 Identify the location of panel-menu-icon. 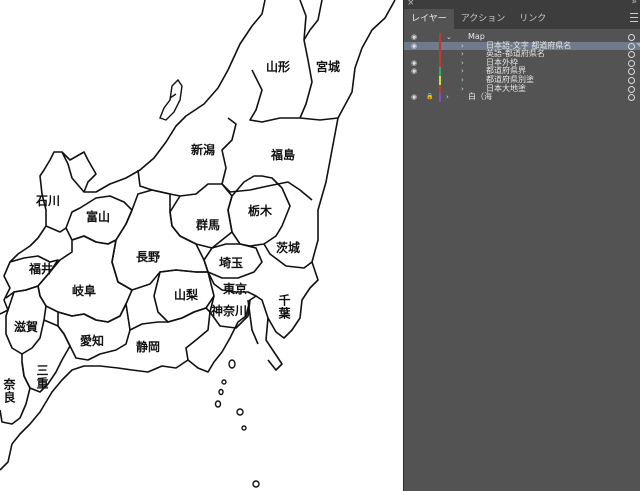
(634, 17).